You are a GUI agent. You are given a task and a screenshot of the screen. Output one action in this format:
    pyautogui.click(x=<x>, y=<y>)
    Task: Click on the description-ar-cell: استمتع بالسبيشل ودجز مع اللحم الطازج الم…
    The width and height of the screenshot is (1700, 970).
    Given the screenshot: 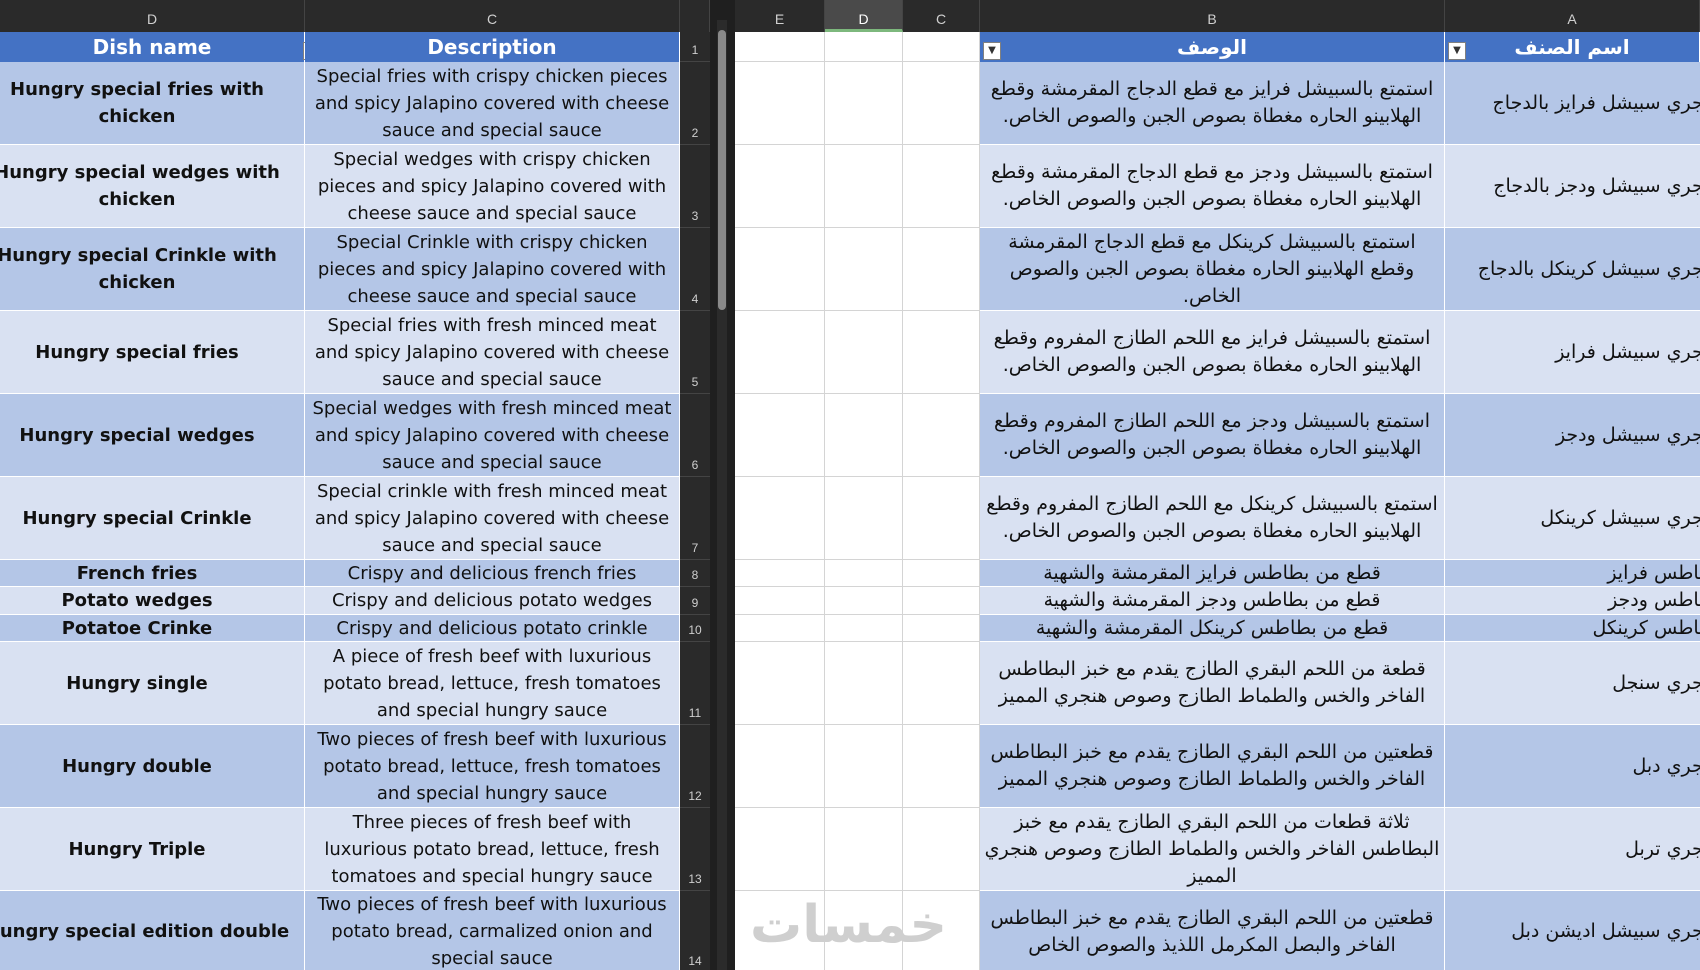 What is the action you would take?
    pyautogui.click(x=1212, y=435)
    